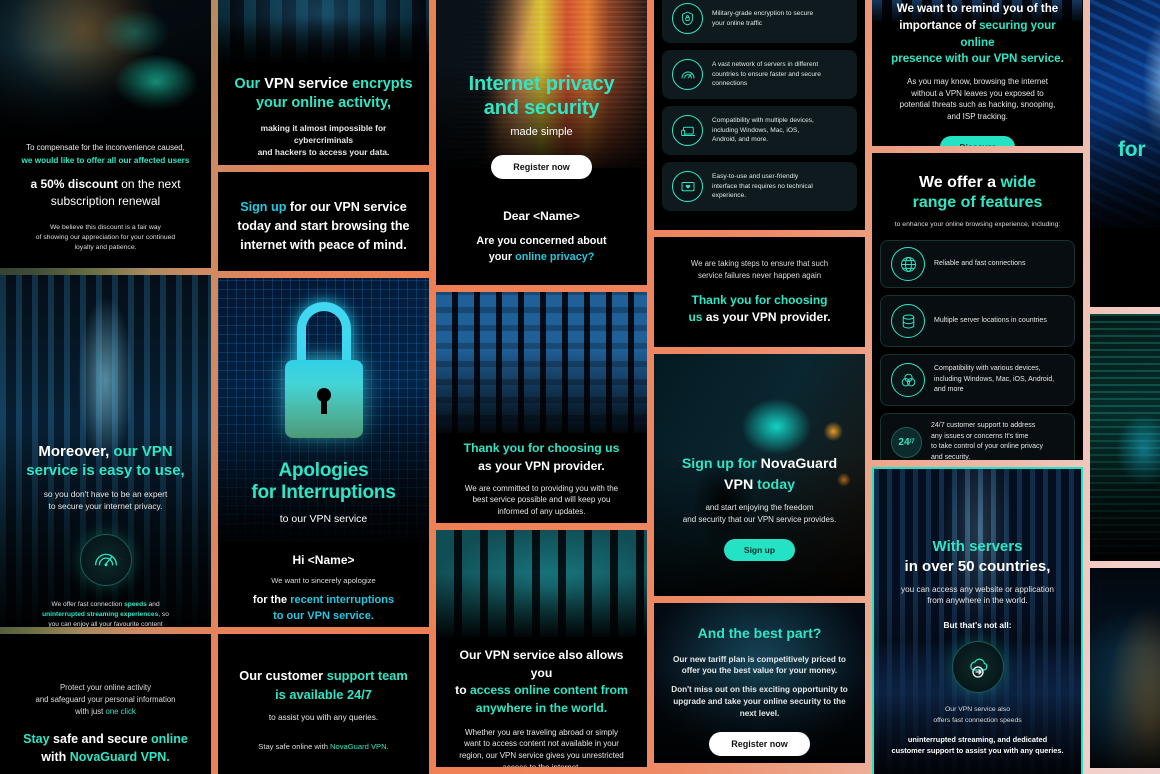  I want to click on easy-foot-f: you can enjoy all your favourite content, so click(105, 624).